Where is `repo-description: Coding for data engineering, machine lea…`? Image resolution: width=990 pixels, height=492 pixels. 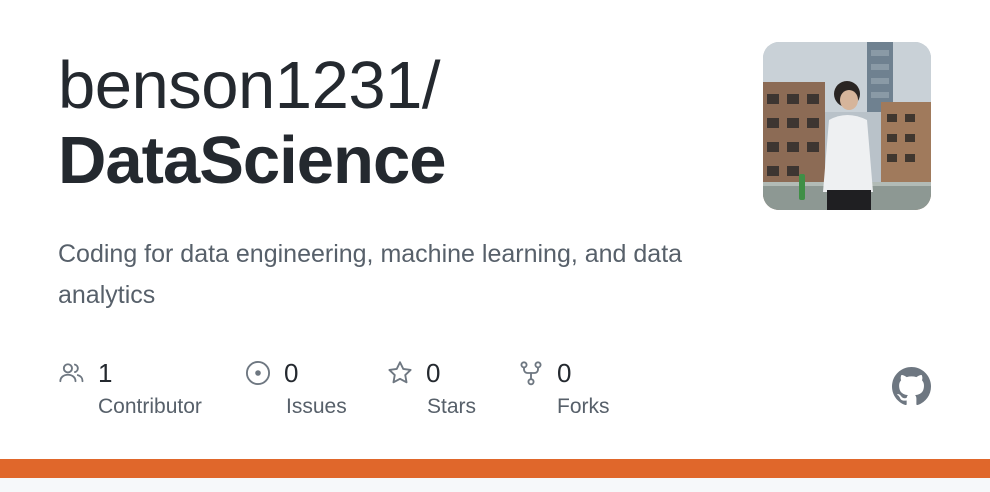 repo-description: Coding for data engineering, machine lea… is located at coordinates (370, 274).